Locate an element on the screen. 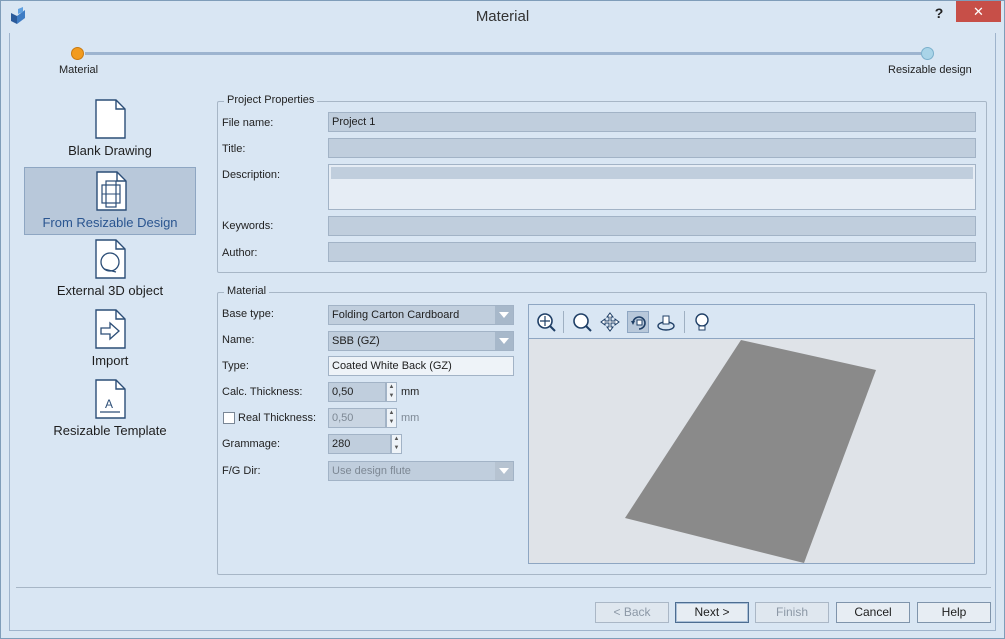  keywords-label: Keywords: is located at coordinates (248, 226).